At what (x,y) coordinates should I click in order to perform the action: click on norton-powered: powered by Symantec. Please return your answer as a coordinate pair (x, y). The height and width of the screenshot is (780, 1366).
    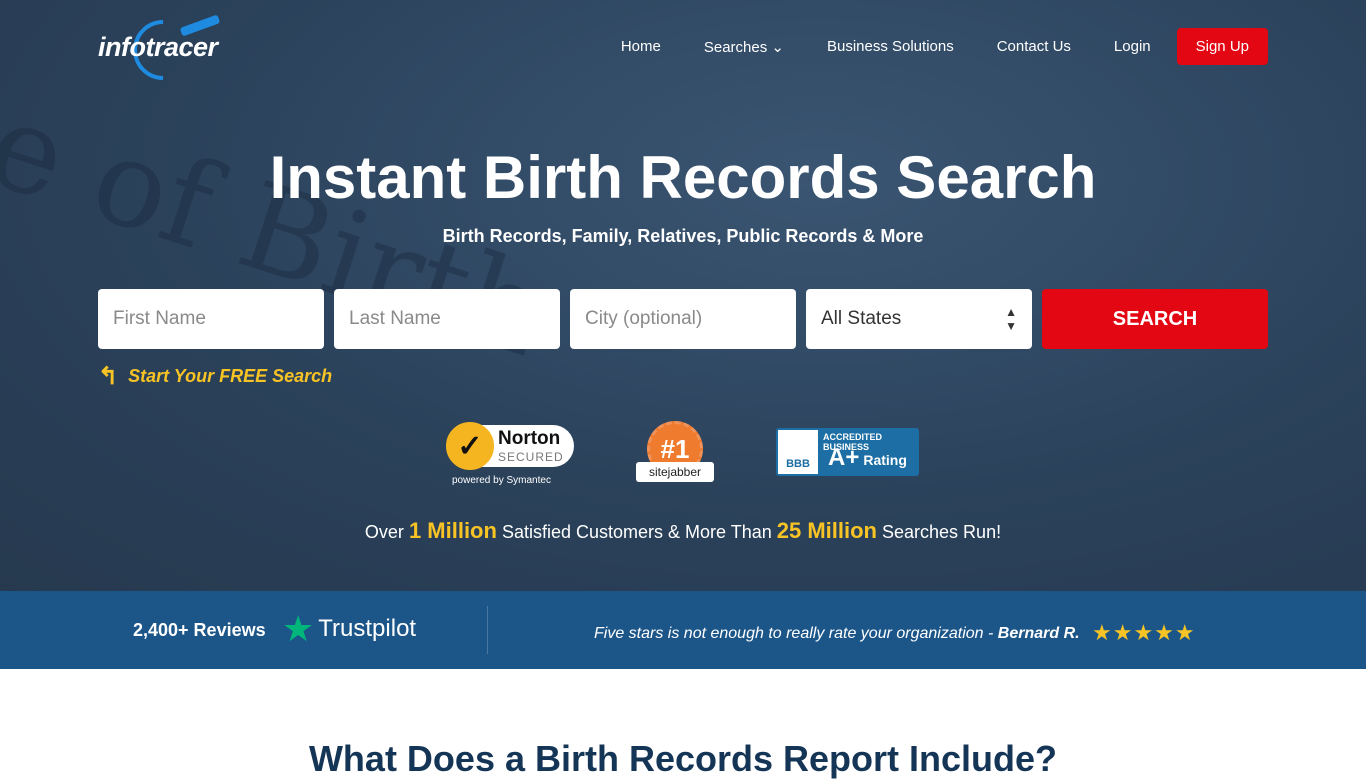
    Looking at the image, I should click on (501, 480).